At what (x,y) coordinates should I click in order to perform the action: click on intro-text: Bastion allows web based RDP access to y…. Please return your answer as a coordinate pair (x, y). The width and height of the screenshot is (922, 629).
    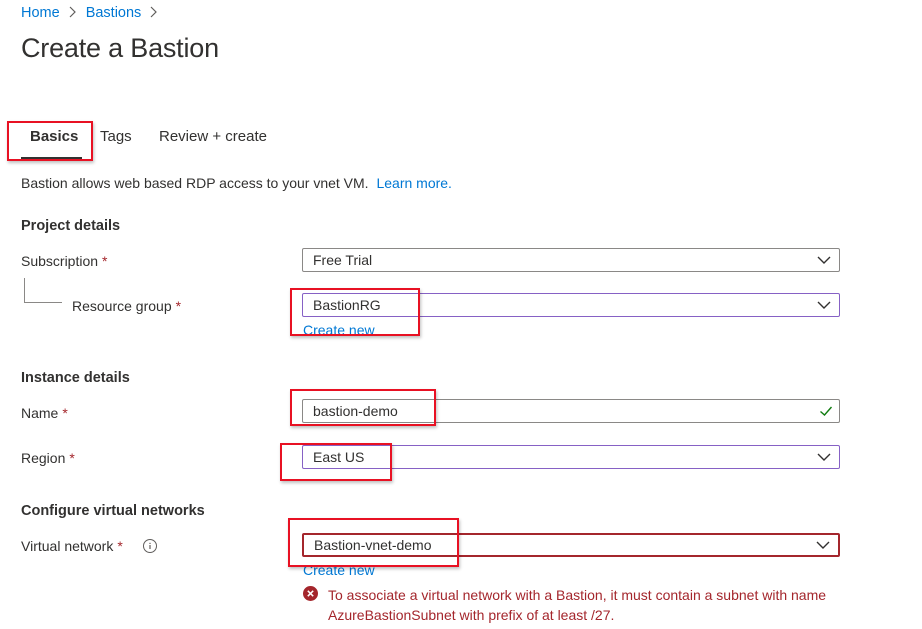
    Looking at the image, I should click on (236, 183).